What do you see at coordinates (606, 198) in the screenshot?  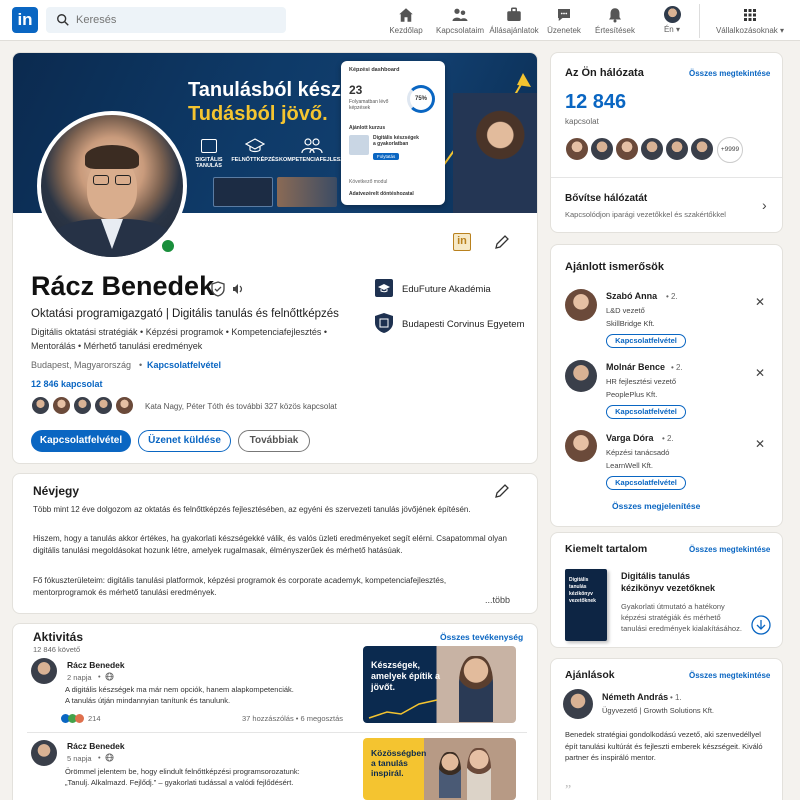 I see `grow-network-title: Bővítse hálózatát` at bounding box center [606, 198].